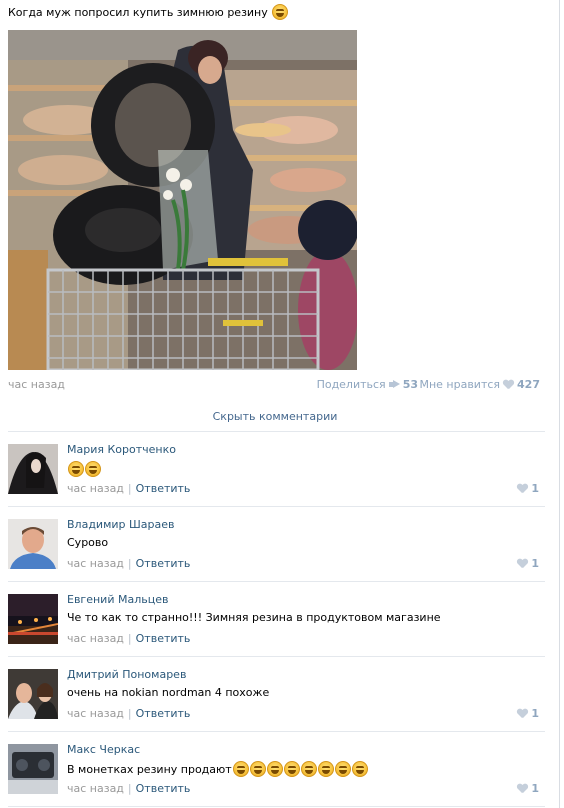  I want to click on post-meta-row: час назад Поделиться 53 Мне нравится 427, so click(274, 385).